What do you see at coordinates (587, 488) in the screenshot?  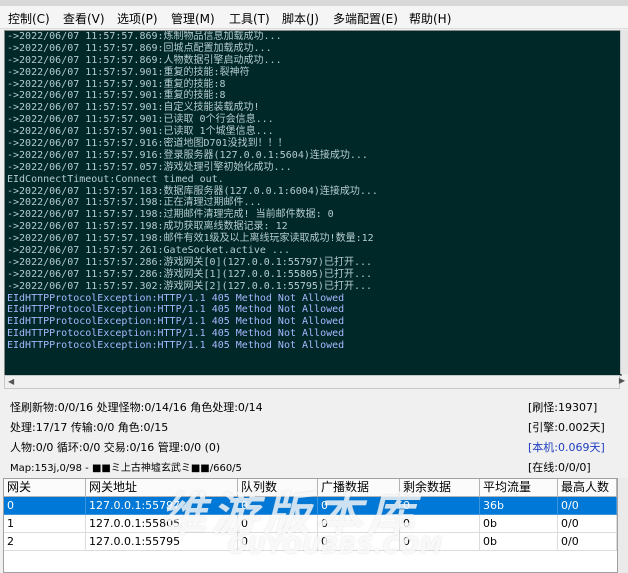 I see `column-header-max-players: 最高人数` at bounding box center [587, 488].